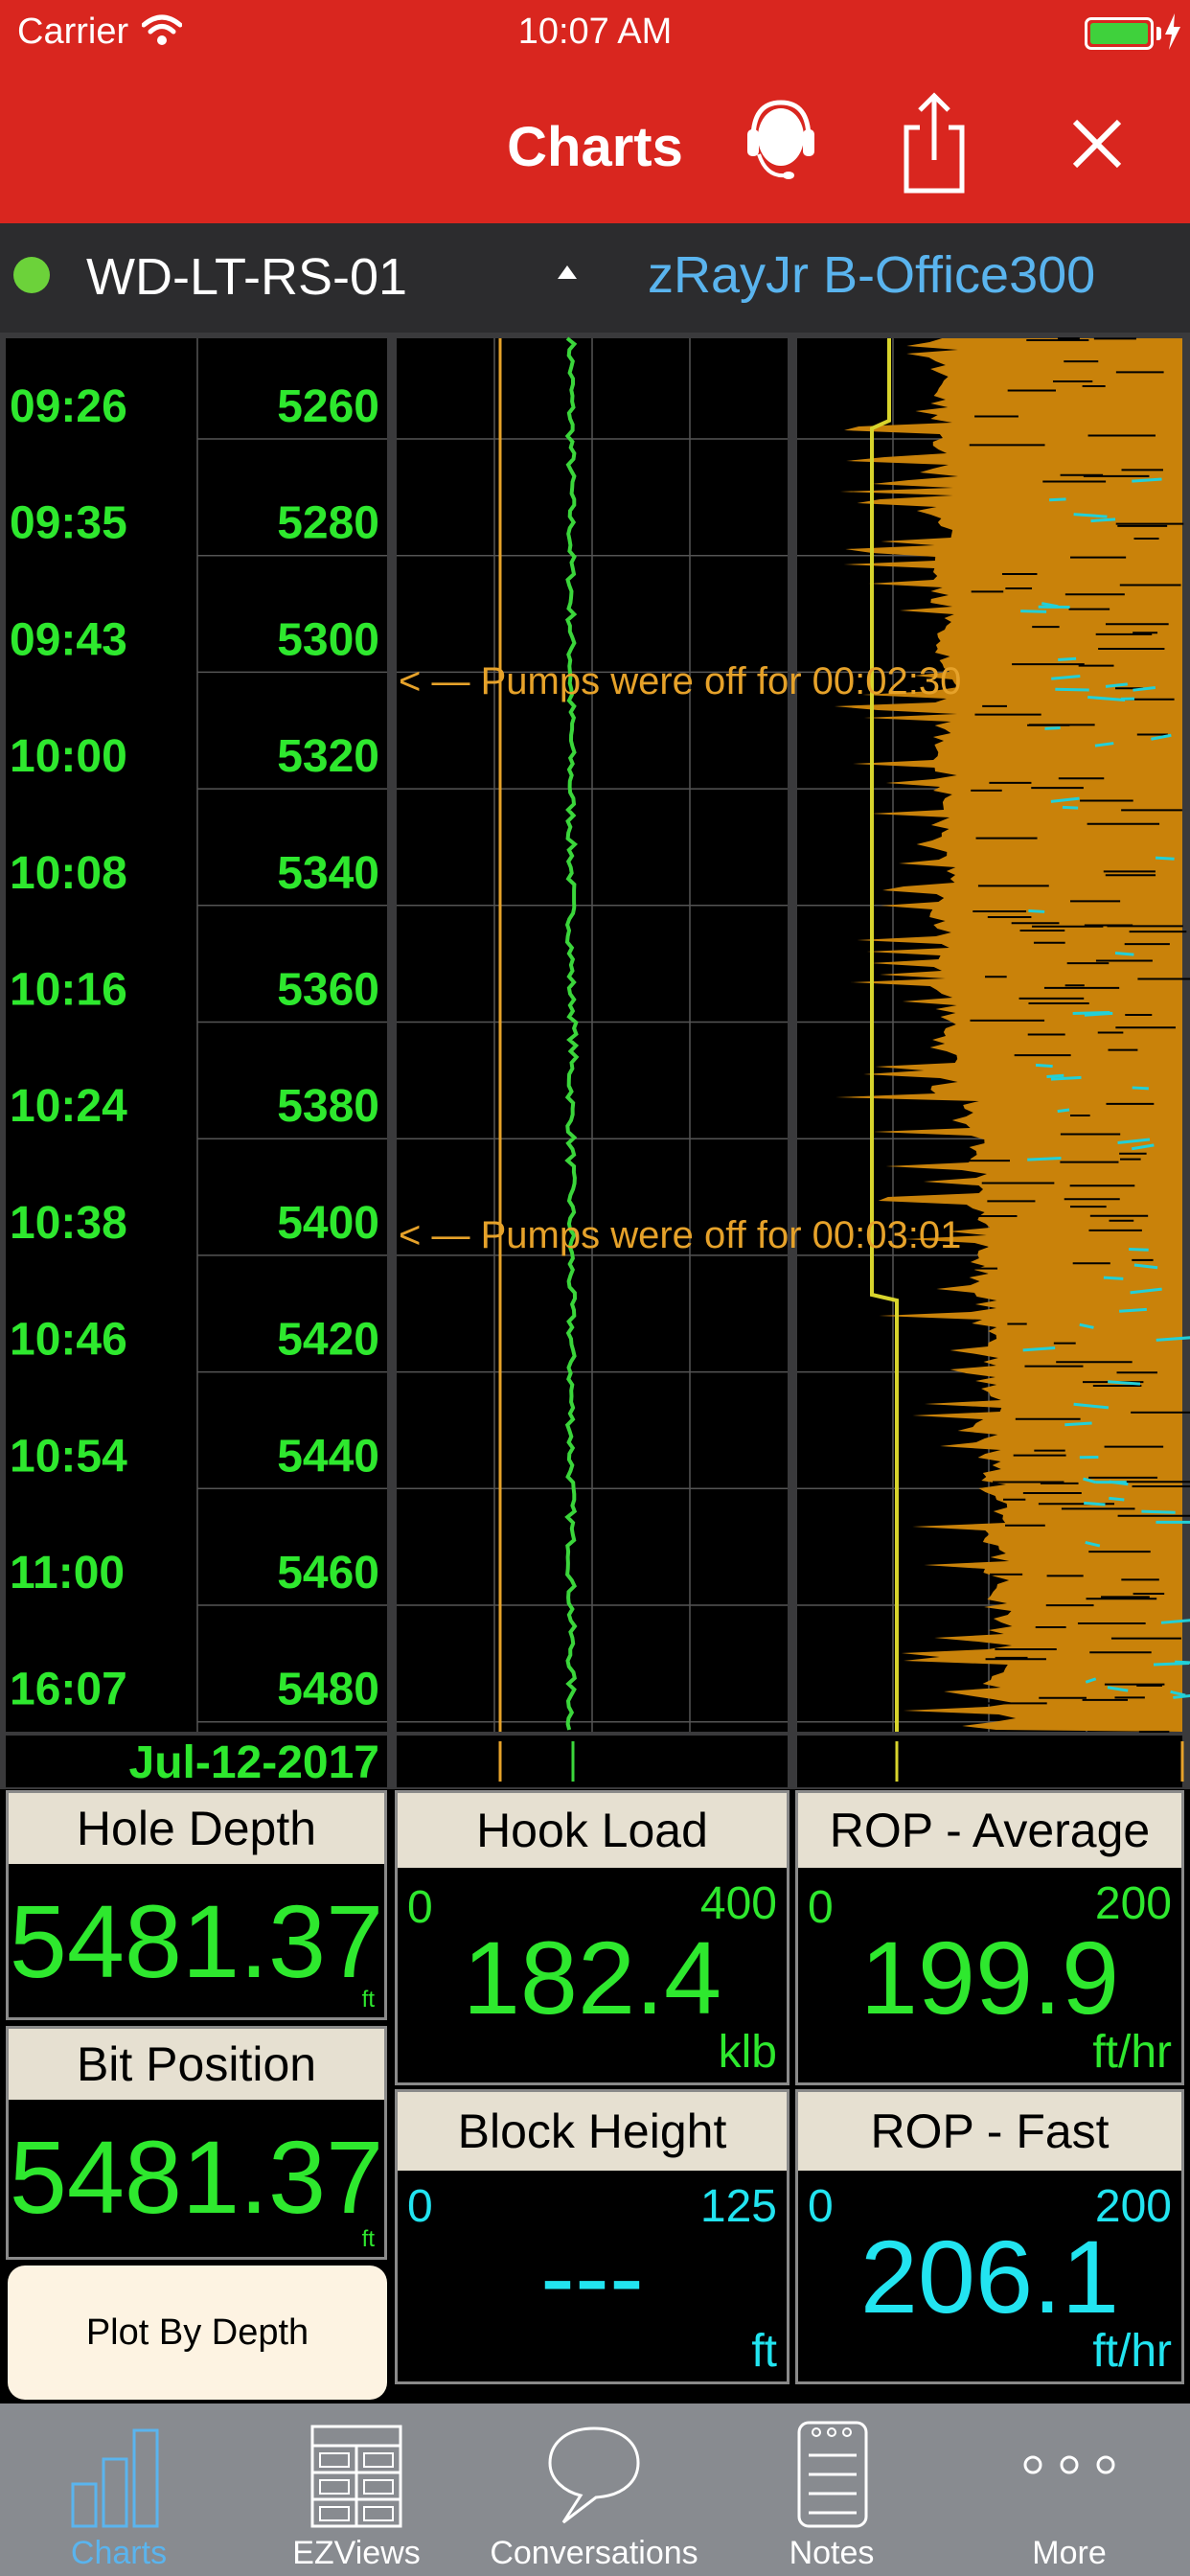 The height and width of the screenshot is (2576, 1190). What do you see at coordinates (68, 406) in the screenshot?
I see `time-tick-label: 09:26` at bounding box center [68, 406].